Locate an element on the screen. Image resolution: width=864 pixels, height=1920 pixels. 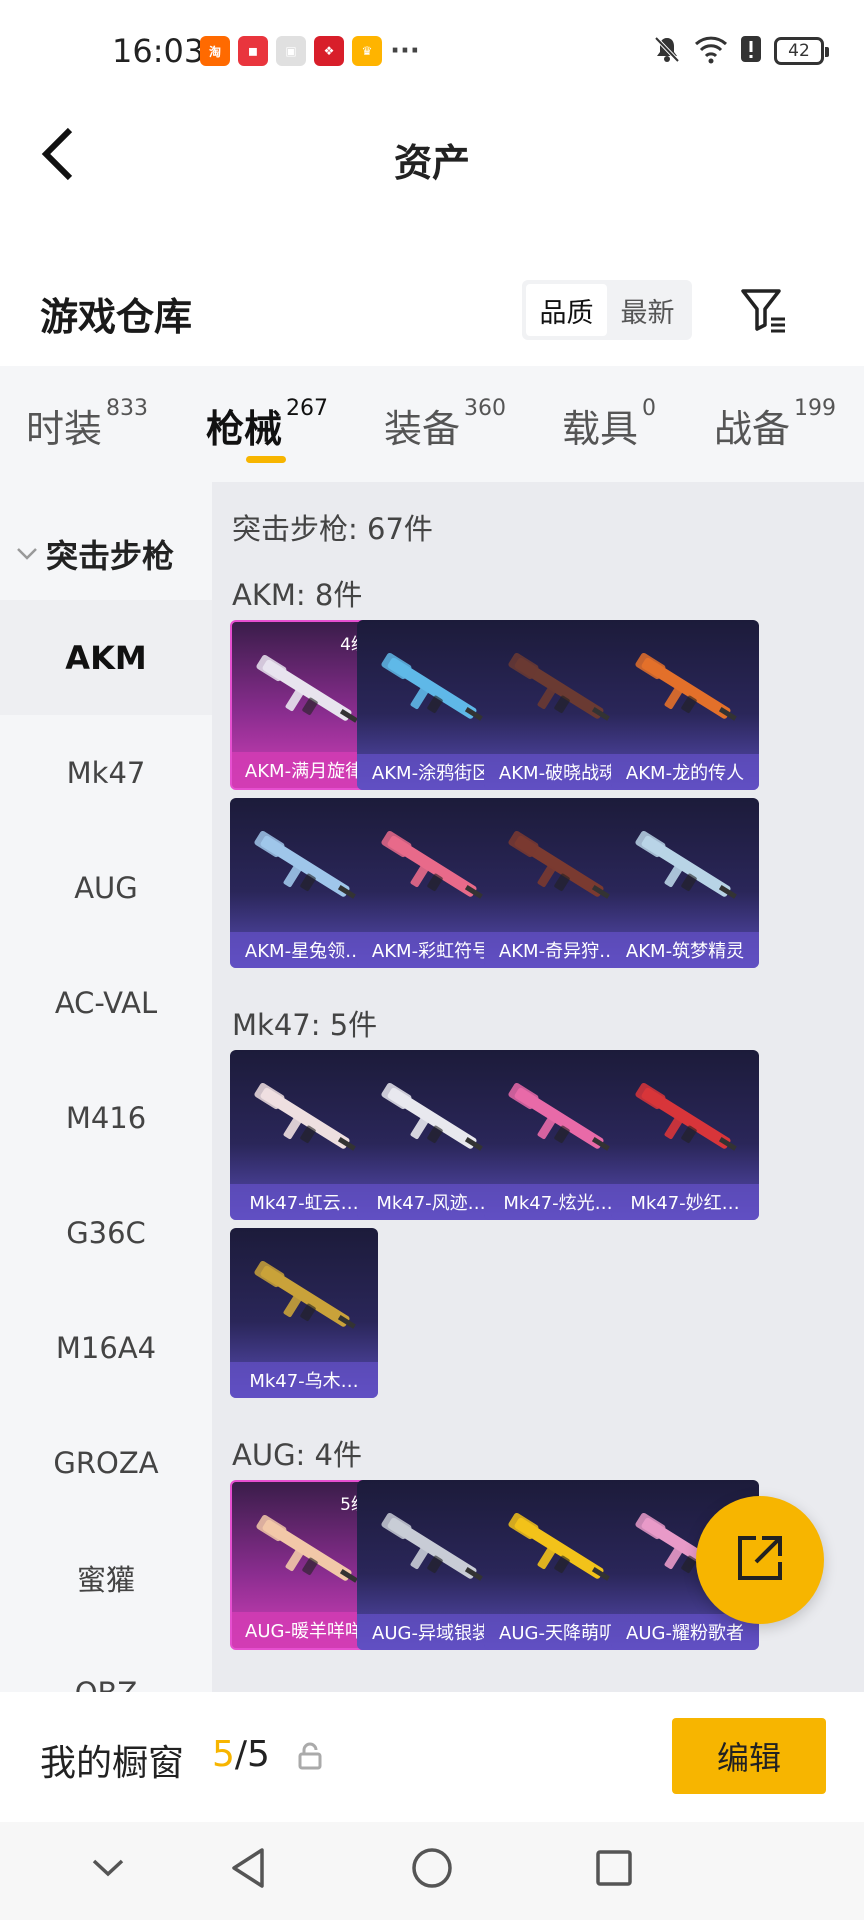
nav-recents-button is located at coordinates (614, 1870).